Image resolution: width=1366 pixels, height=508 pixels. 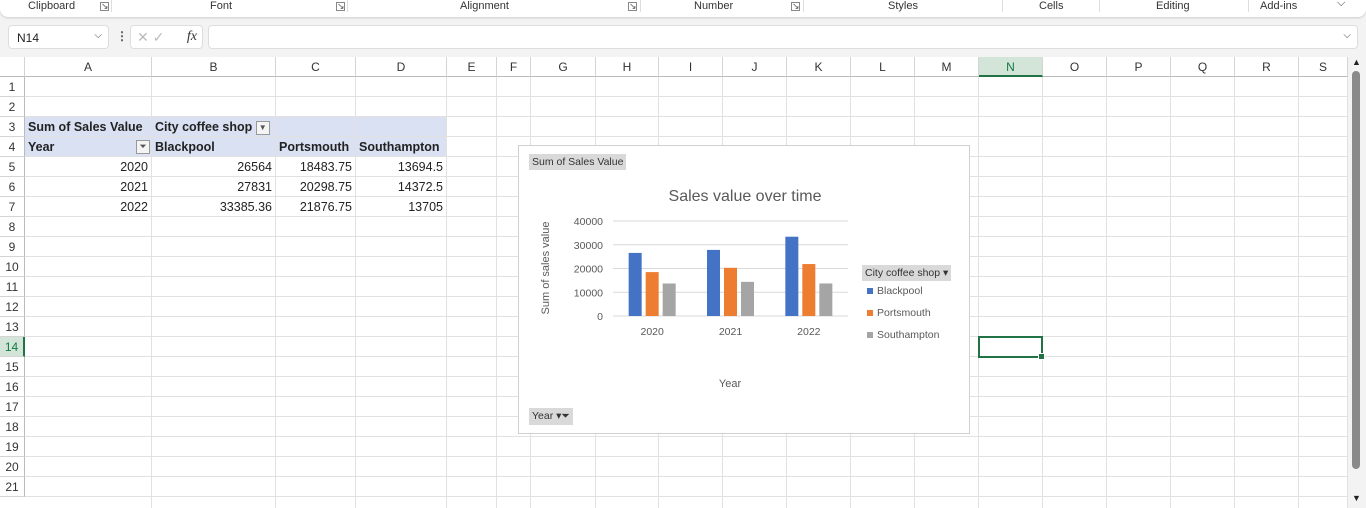 What do you see at coordinates (12, 327) in the screenshot?
I see `row-header-13: 13` at bounding box center [12, 327].